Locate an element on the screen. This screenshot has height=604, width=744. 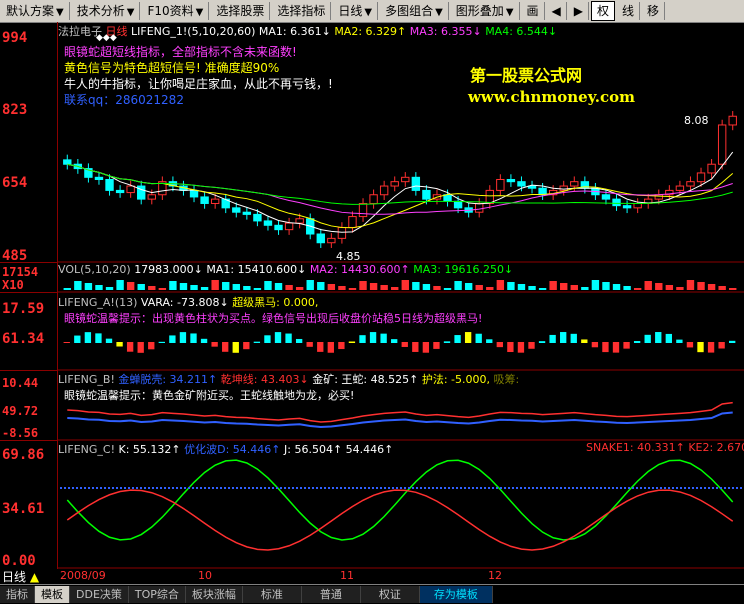
ind-a-super: 超级黑马: 0.000, is located at coordinates (275, 302).